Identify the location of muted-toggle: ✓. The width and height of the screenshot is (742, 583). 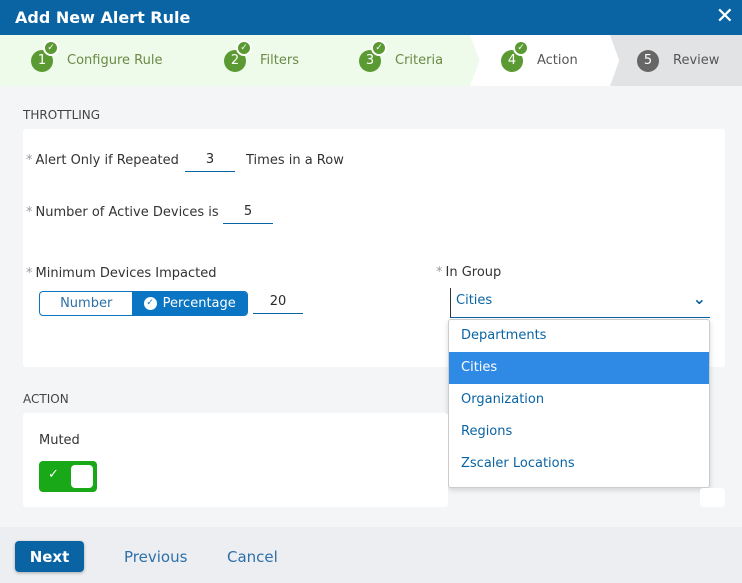
(68, 476).